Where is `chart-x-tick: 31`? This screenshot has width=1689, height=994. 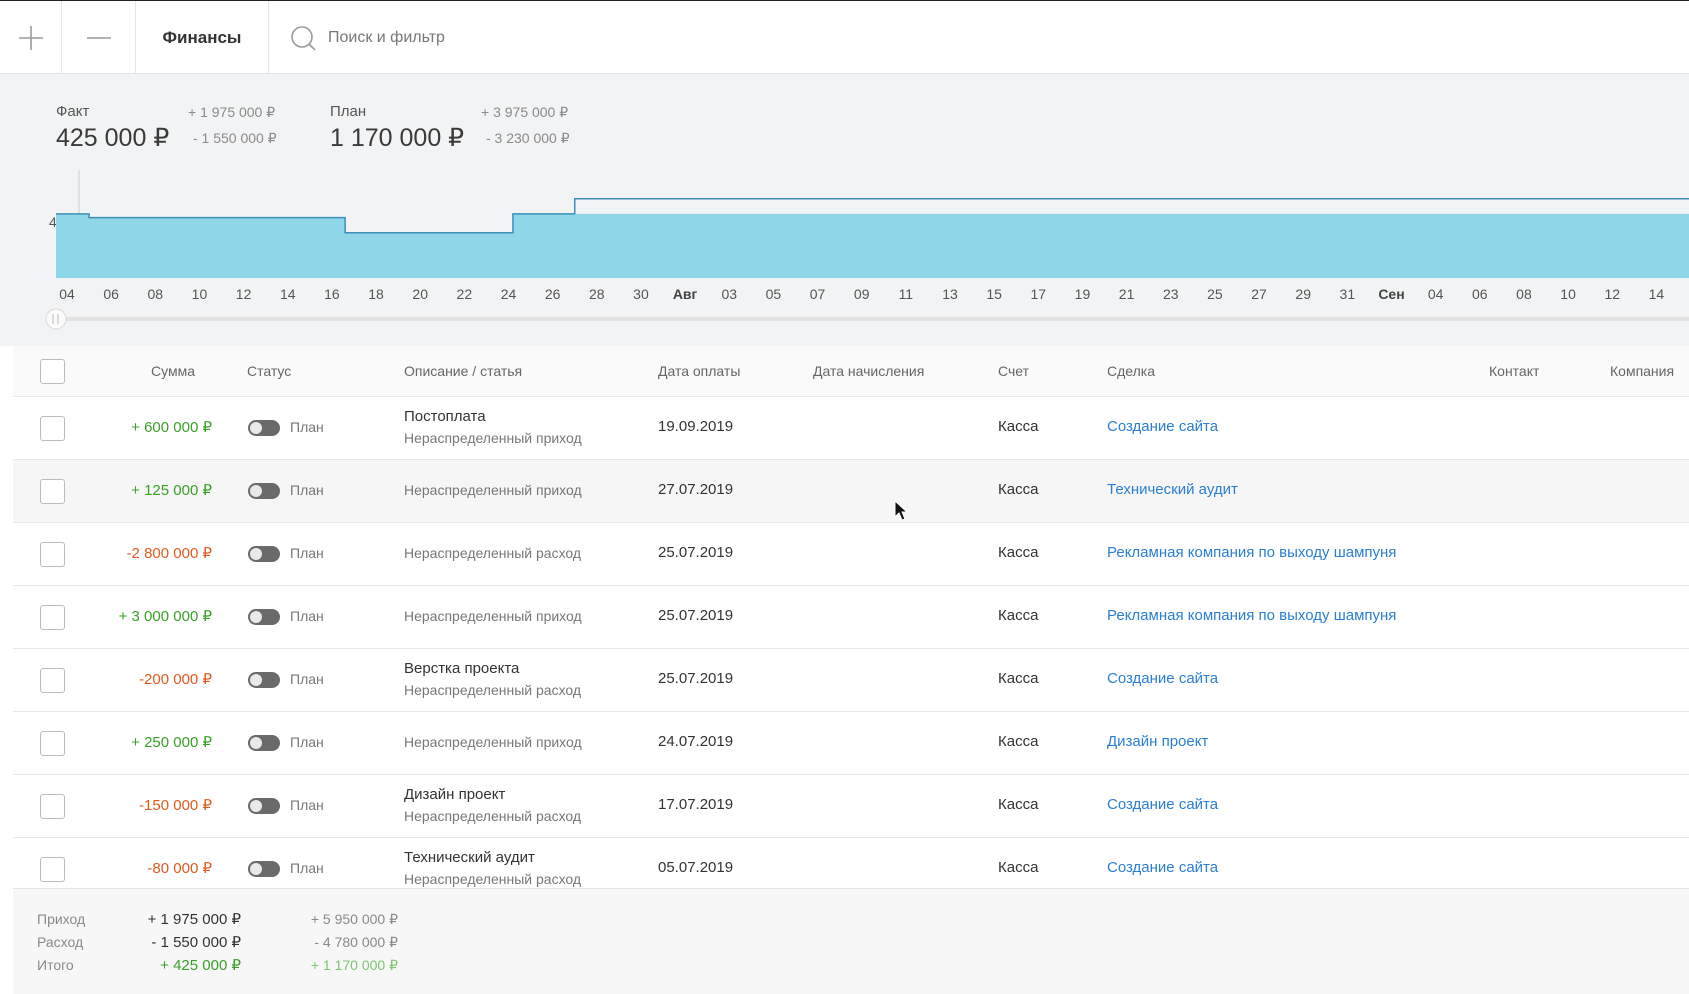
chart-x-tick: 31 is located at coordinates (1348, 294).